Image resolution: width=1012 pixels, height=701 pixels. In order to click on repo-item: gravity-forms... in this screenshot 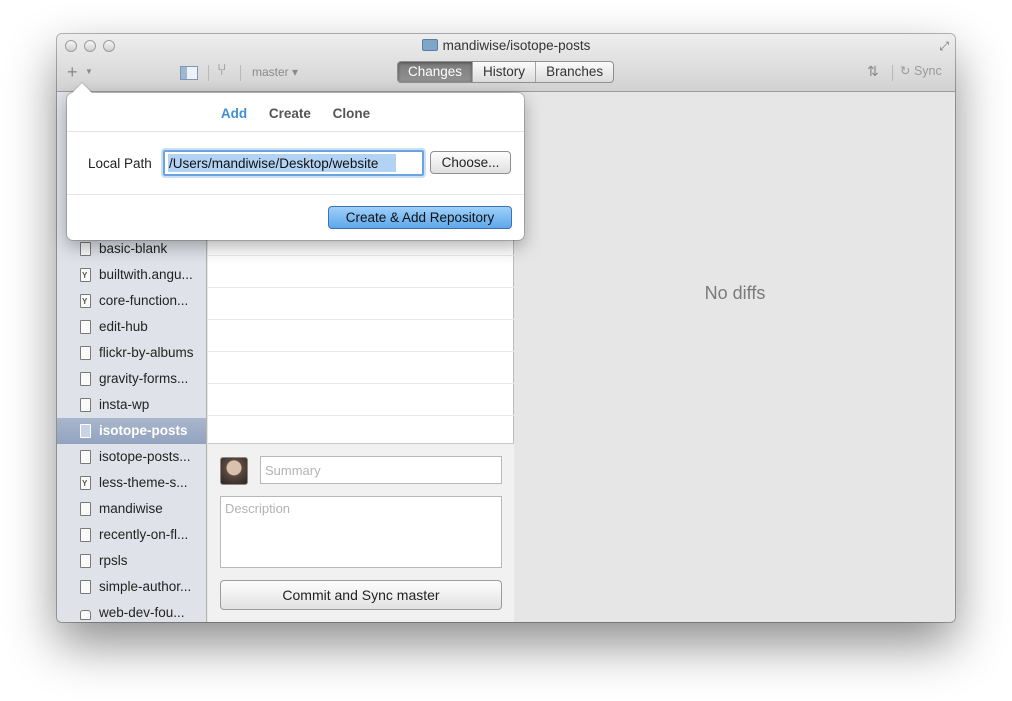, I will do `click(131, 379)`.